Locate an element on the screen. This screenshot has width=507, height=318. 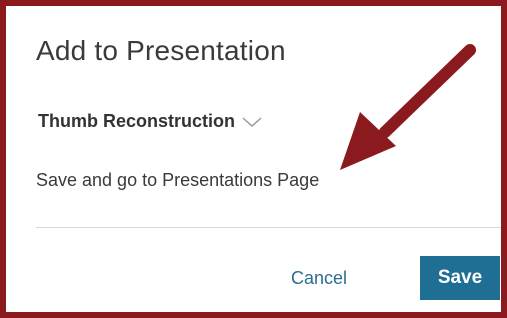
presentation-dropdown: Thumb Reconstruction is located at coordinates (150, 121).